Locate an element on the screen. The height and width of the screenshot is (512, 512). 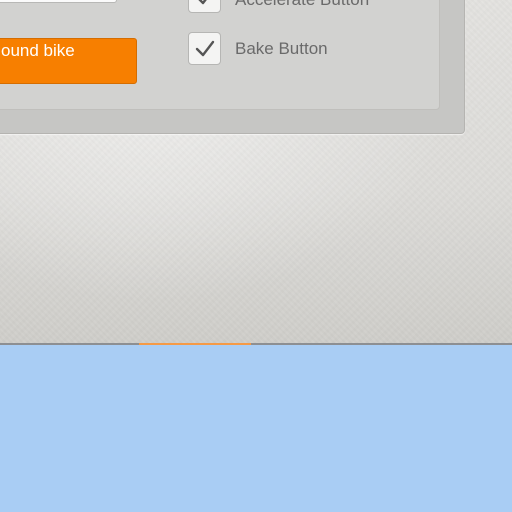
accelerate-button-label: Accelerate Button is located at coordinates (302, 5).